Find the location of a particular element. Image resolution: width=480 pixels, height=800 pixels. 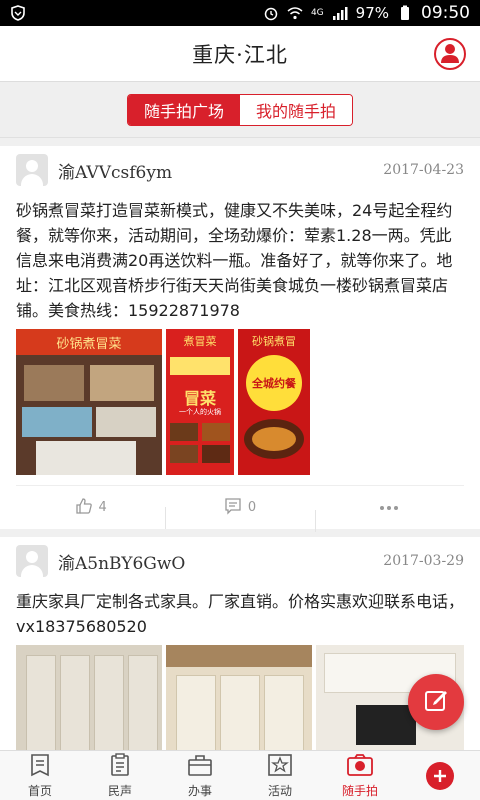

image-sign-text: 煮冒菜 is located at coordinates (200, 341).